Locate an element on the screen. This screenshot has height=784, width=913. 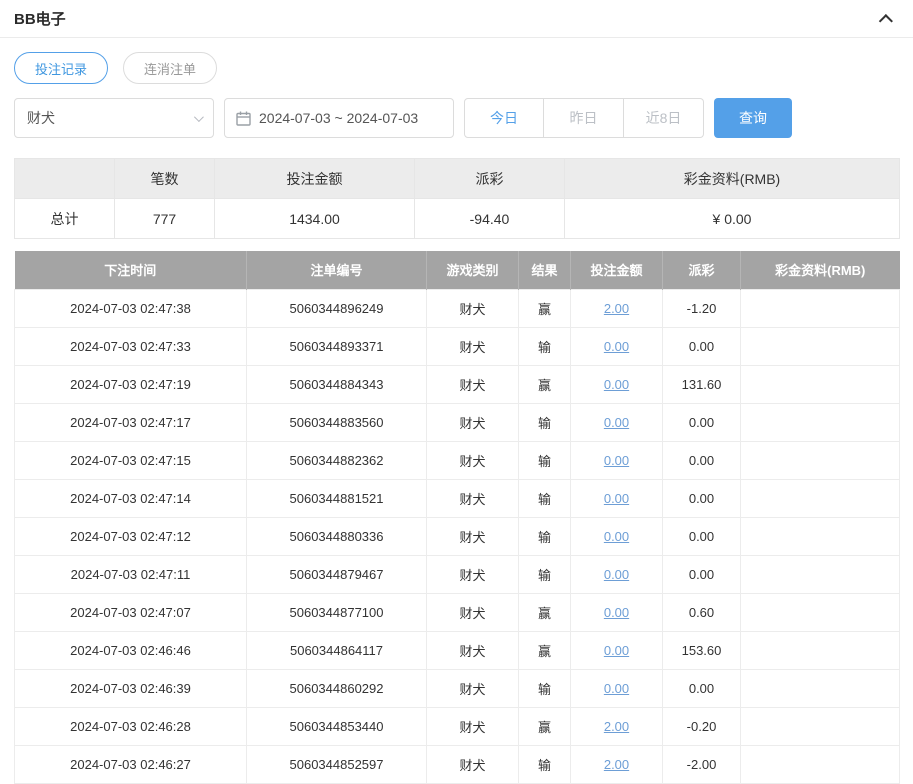
cell-bet-time: 2024-07-03 02:47:19 is located at coordinates (130, 384).